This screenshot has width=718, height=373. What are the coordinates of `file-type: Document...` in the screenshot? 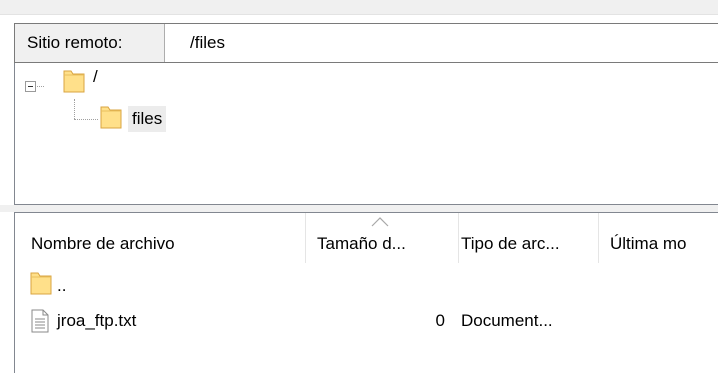 It's located at (507, 320).